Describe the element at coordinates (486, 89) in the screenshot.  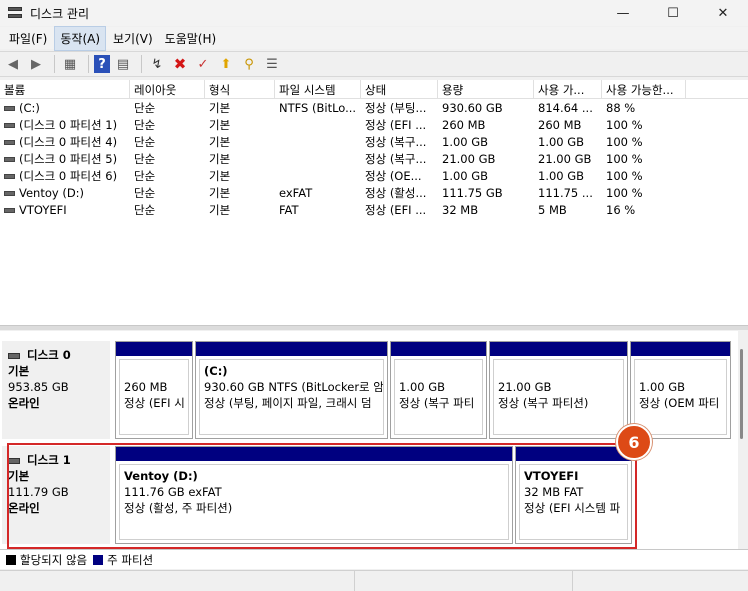
I see `column-capacity: 용량` at that location.